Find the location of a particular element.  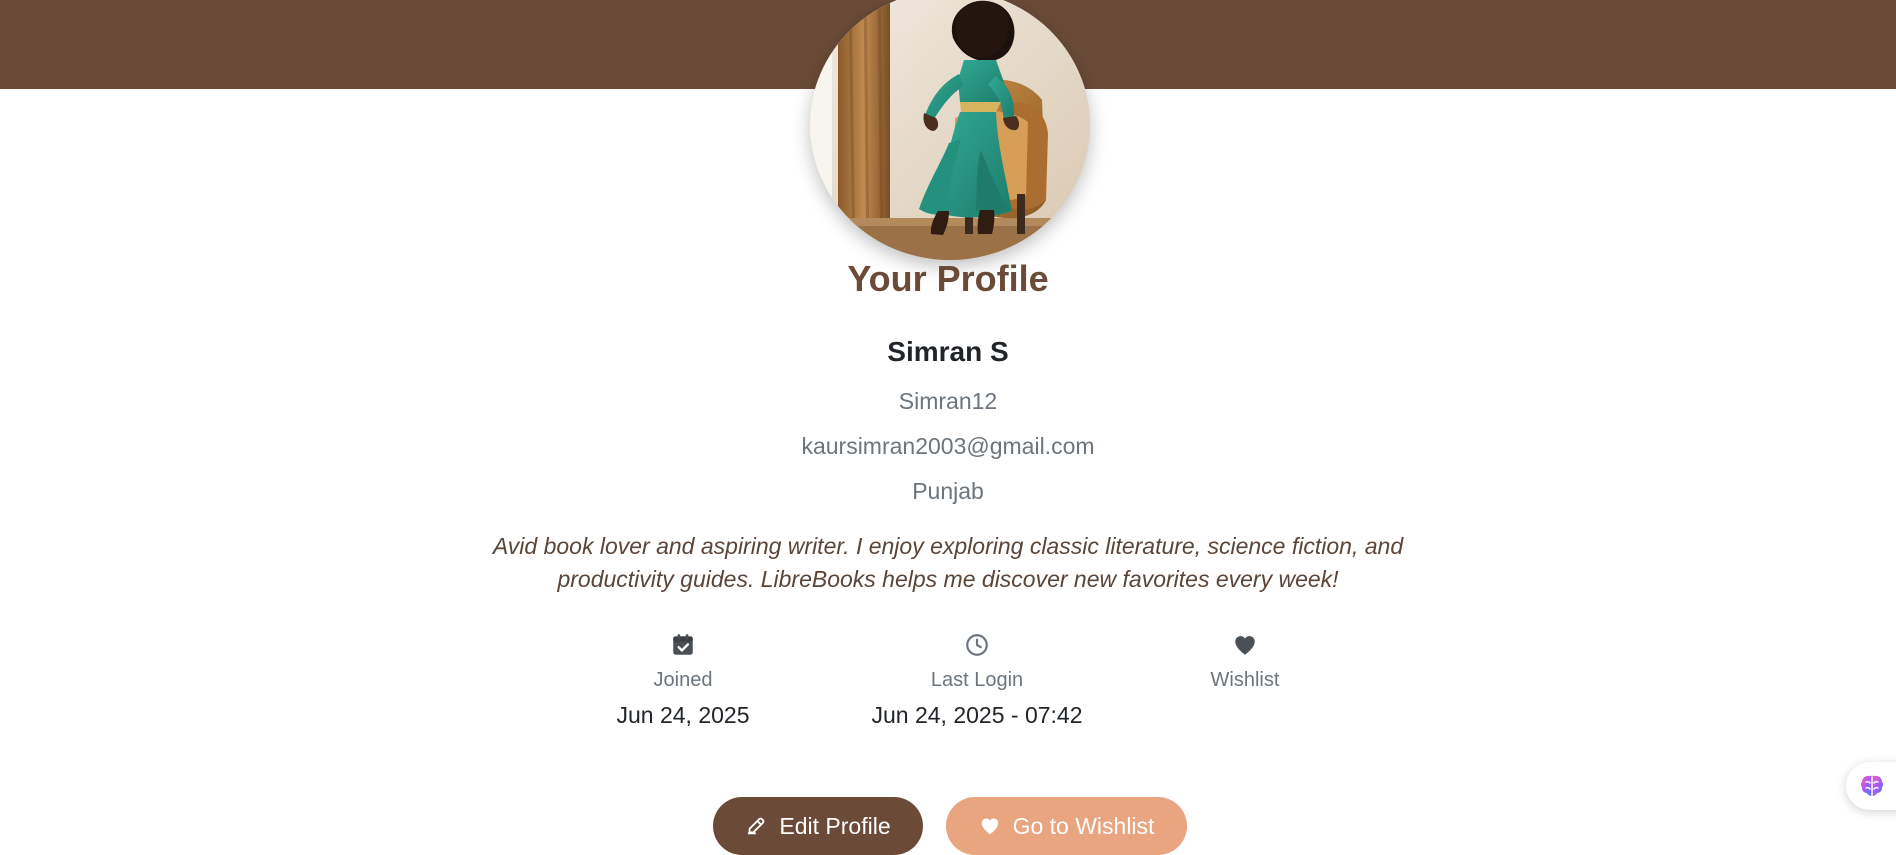

profile-avatar is located at coordinates (950, 130).